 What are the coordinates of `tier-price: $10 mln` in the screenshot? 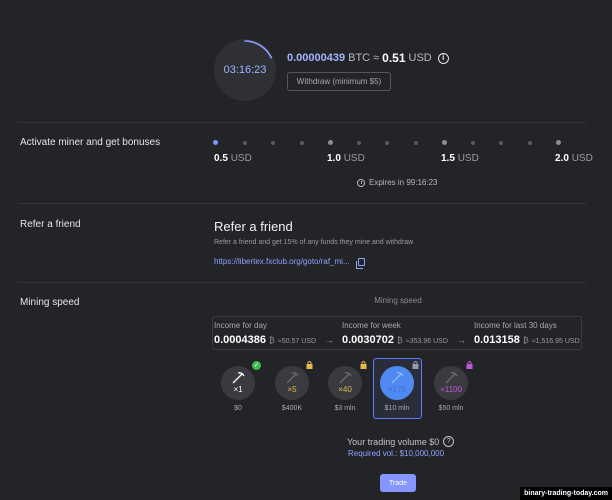 It's located at (397, 408).